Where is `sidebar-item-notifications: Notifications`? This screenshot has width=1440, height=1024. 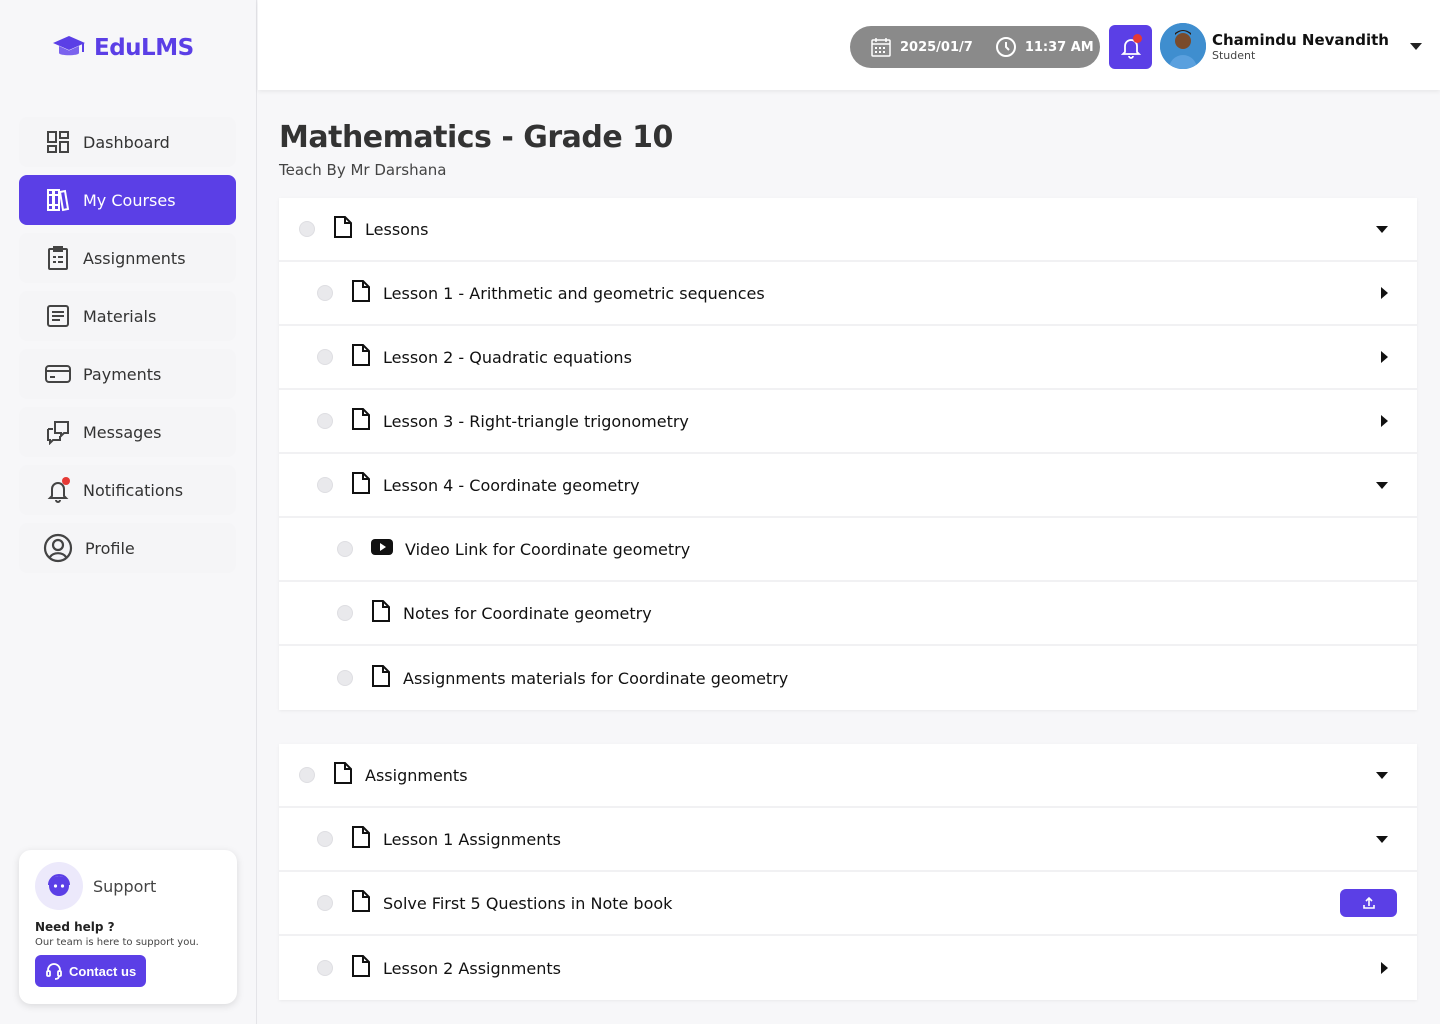 sidebar-item-notifications: Notifications is located at coordinates (127, 490).